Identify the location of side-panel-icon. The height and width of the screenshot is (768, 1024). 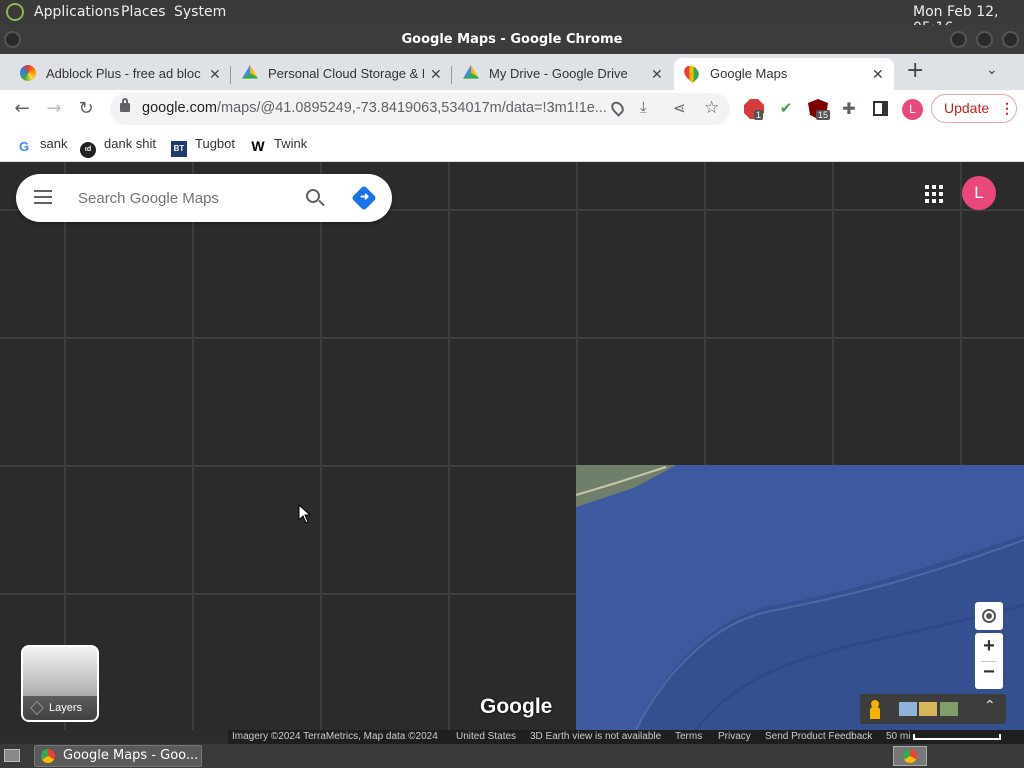
(880, 108).